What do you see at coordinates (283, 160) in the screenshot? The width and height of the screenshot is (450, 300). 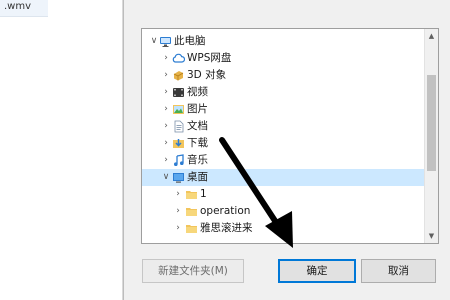 I see `tree-item: › 音乐` at bounding box center [283, 160].